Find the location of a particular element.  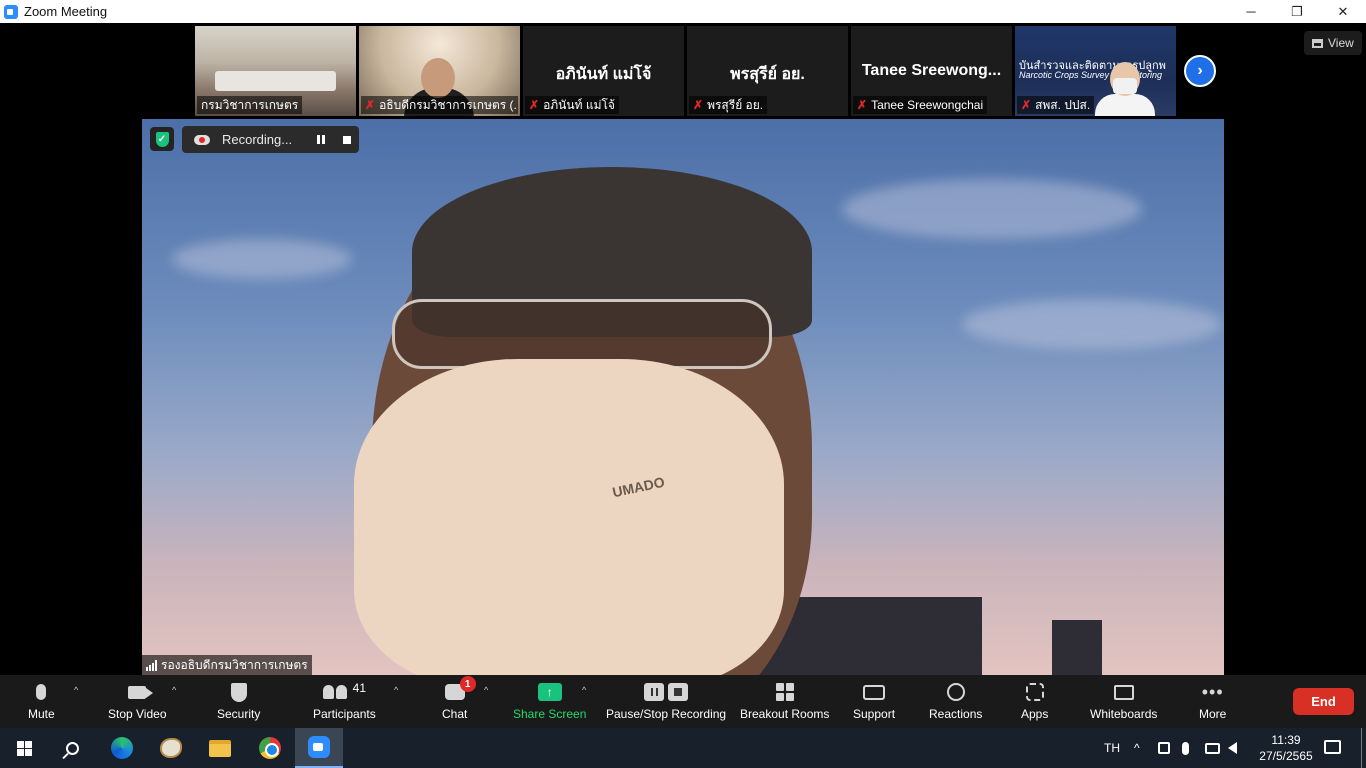

participants-icon is located at coordinates (334, 692).